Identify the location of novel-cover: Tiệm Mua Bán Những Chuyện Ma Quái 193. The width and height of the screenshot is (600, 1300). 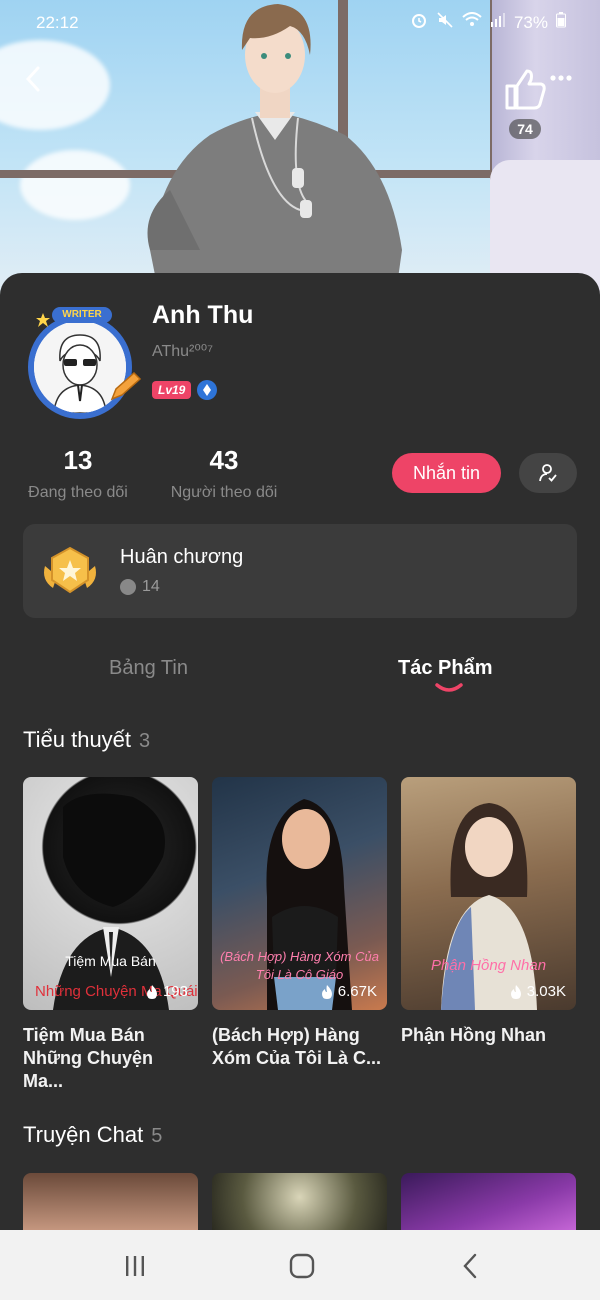
(110, 893).